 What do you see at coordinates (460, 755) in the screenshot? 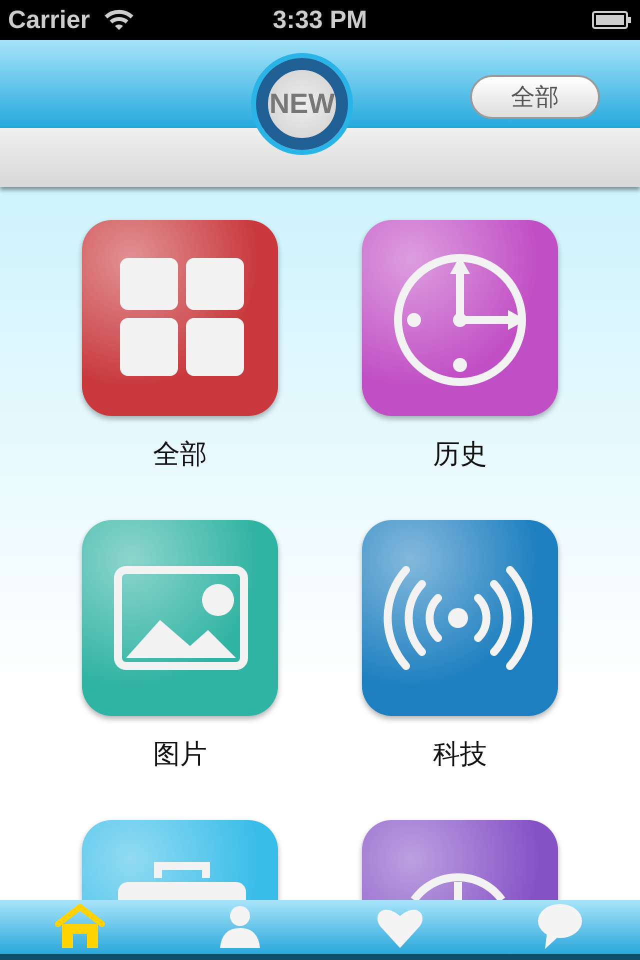
I see `category-label: 科技` at bounding box center [460, 755].